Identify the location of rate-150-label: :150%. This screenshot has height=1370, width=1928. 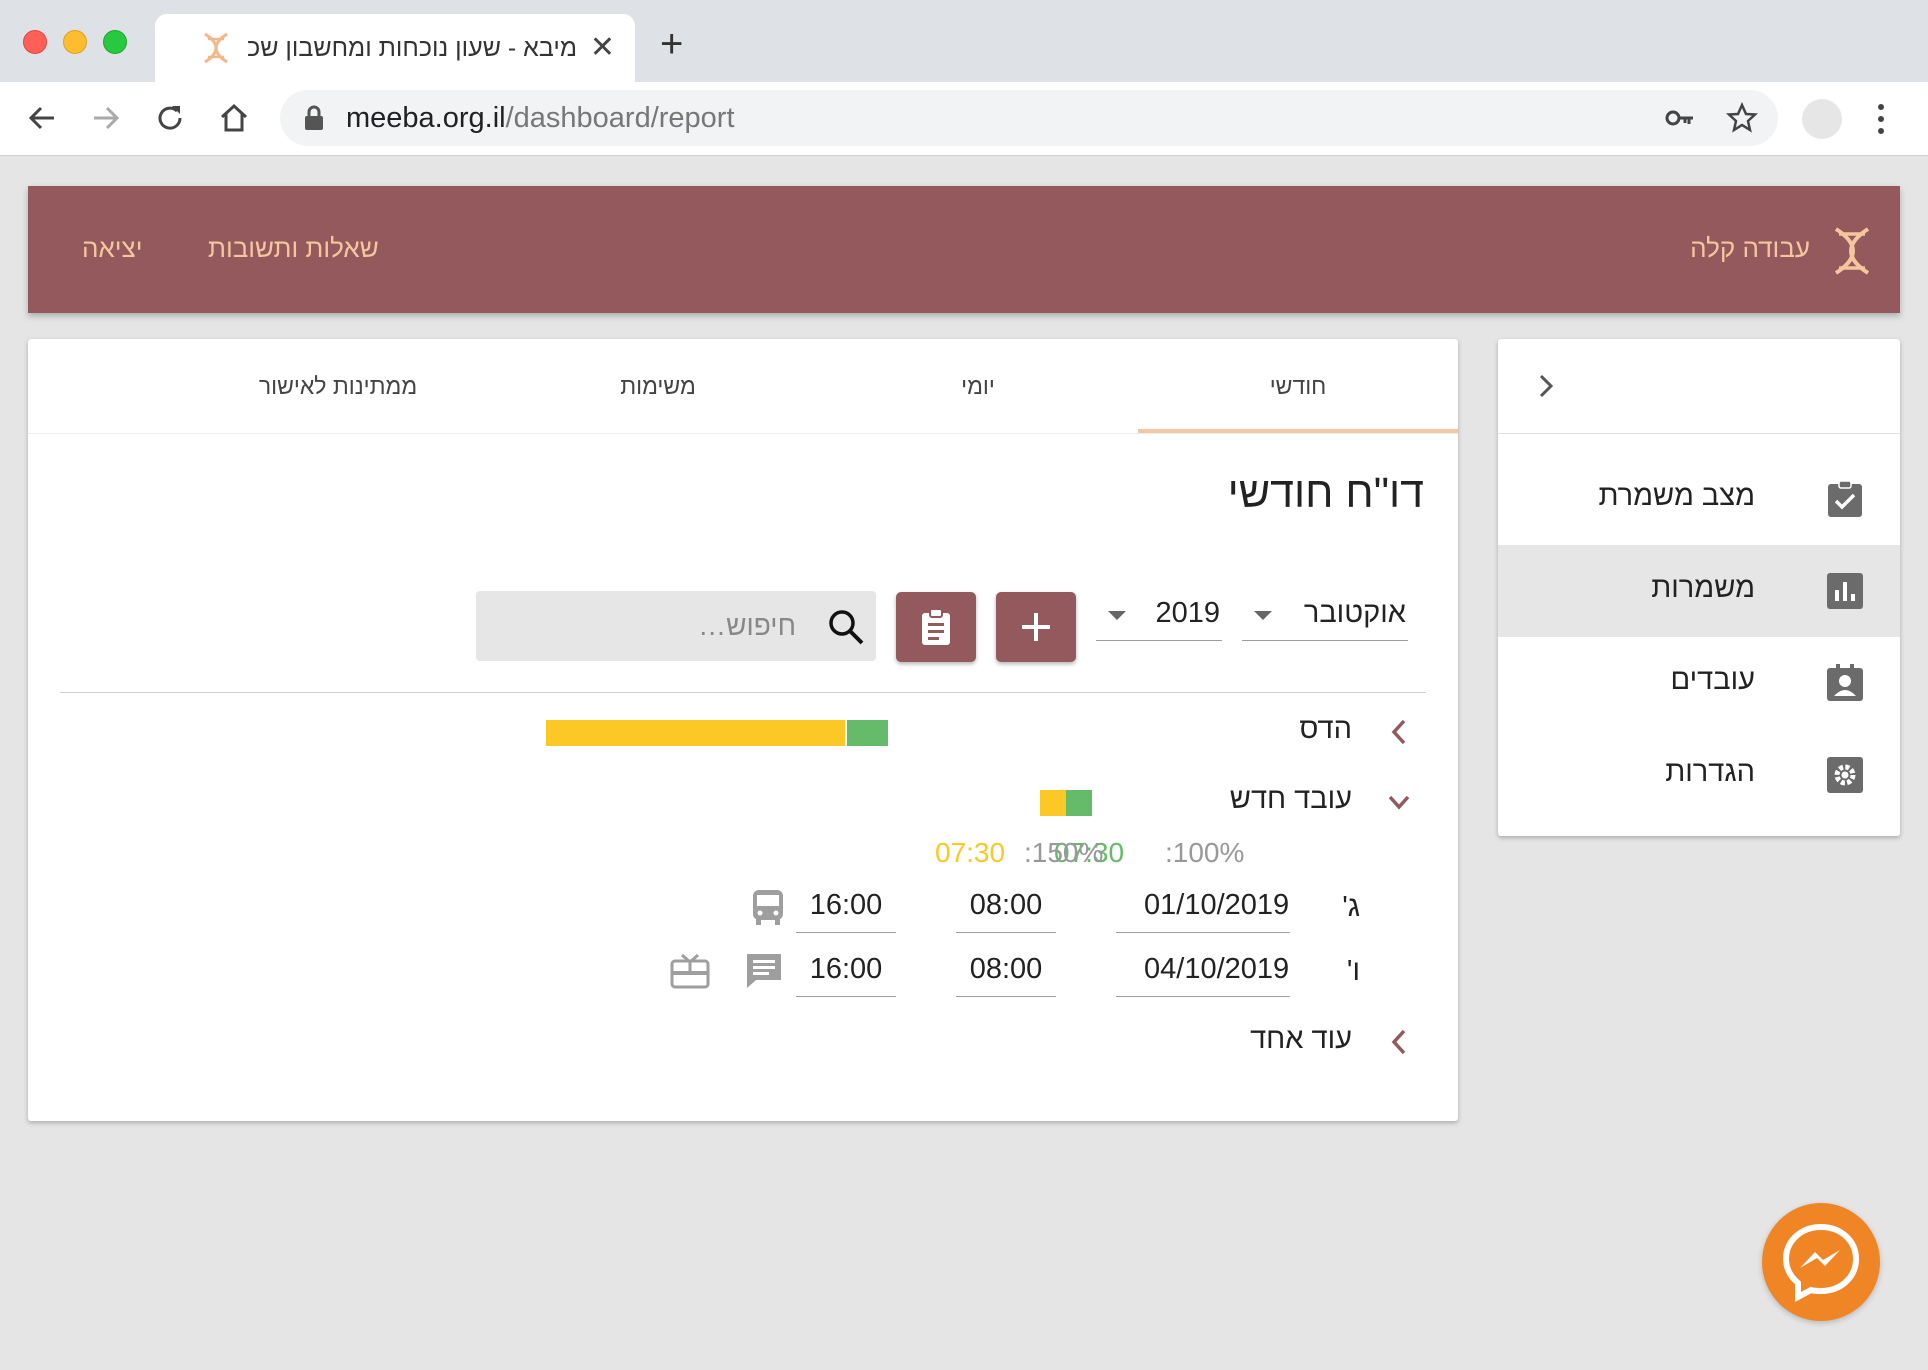
(1064, 852).